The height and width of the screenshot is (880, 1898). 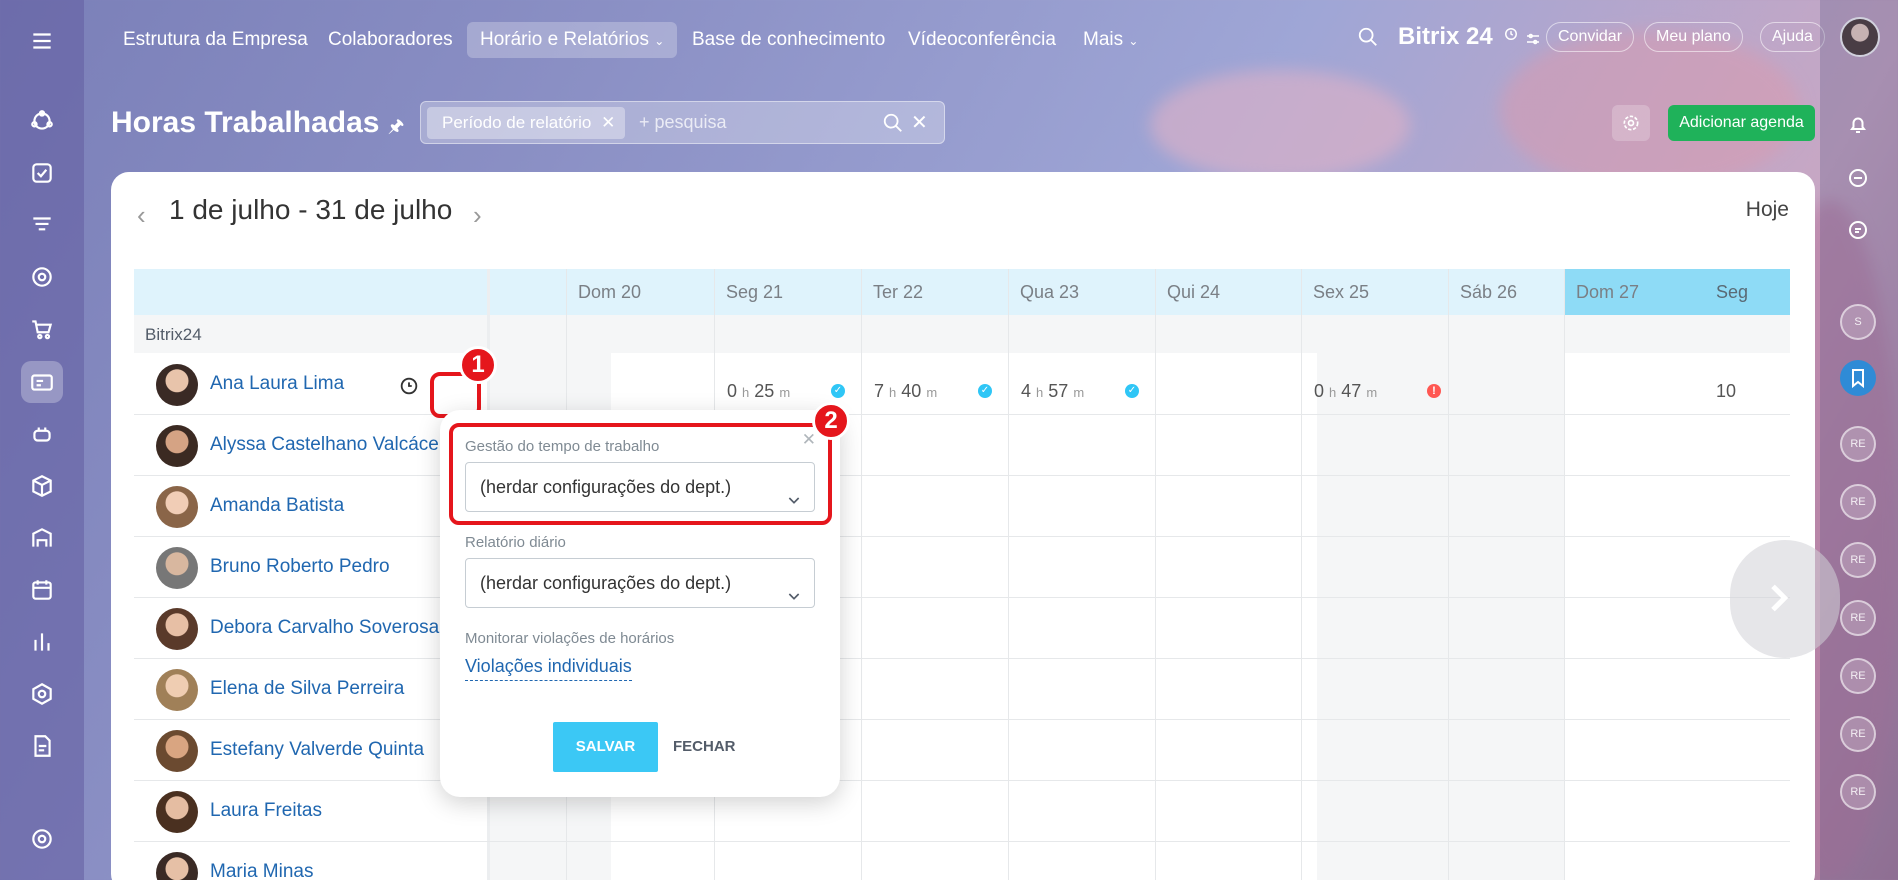 I want to click on daily-report-select: (herdar configurações do dept.), so click(x=640, y=583).